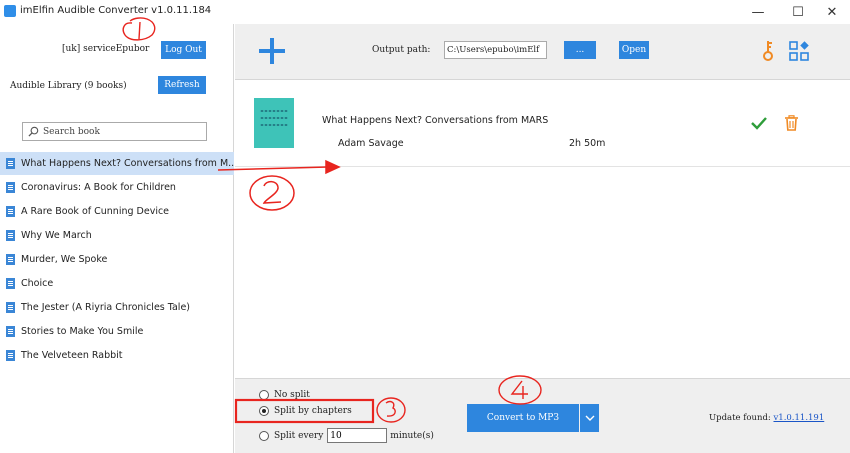  I want to click on book-title: The Jester (A Riyria Chronicles Tale), so click(105, 307).